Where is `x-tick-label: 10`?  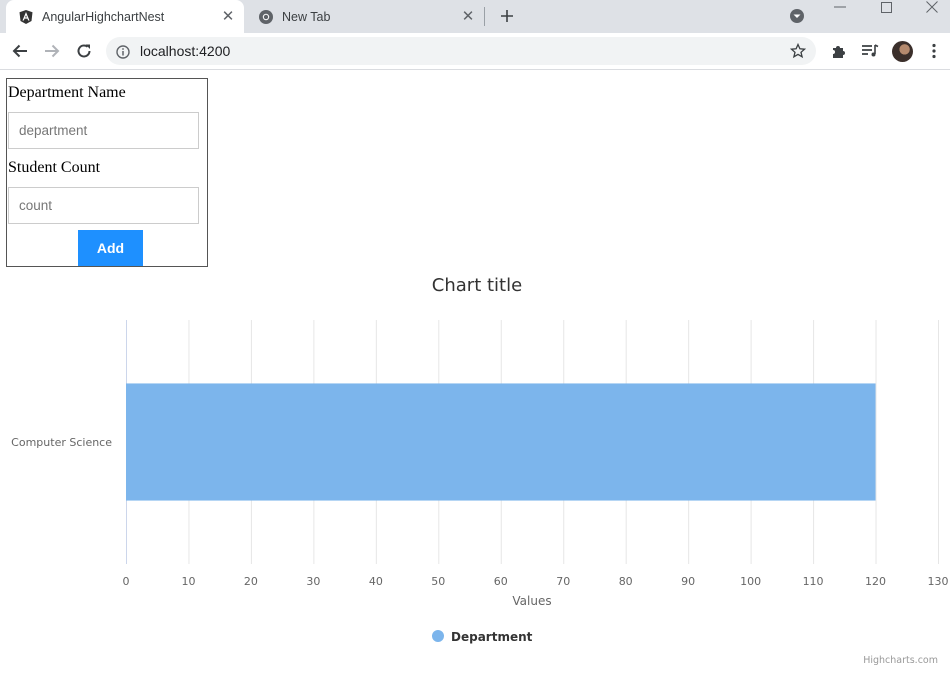 x-tick-label: 10 is located at coordinates (188, 581).